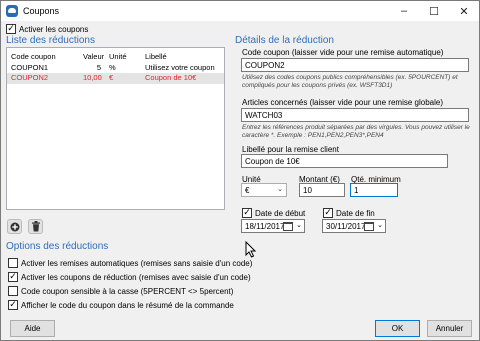  Describe the element at coordinates (250, 249) in the screenshot. I see `mouse-cursor-icon` at that location.